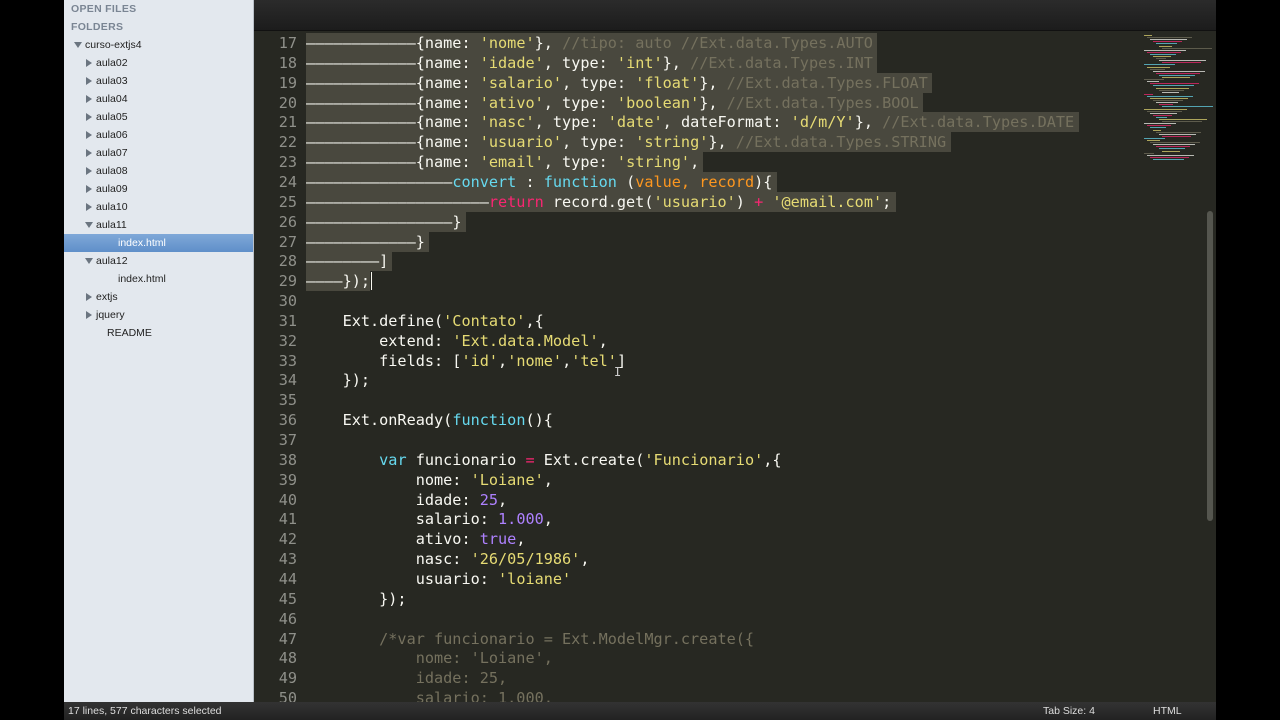  What do you see at coordinates (429, 420) in the screenshot?
I see `code-text: Ext.onReady(function(){` at bounding box center [429, 420].